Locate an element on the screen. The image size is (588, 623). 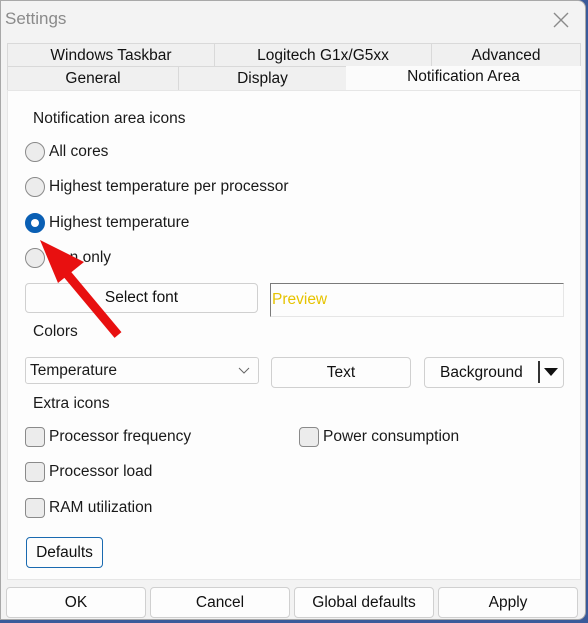
radio-all-cores: All cores is located at coordinates (66, 152).